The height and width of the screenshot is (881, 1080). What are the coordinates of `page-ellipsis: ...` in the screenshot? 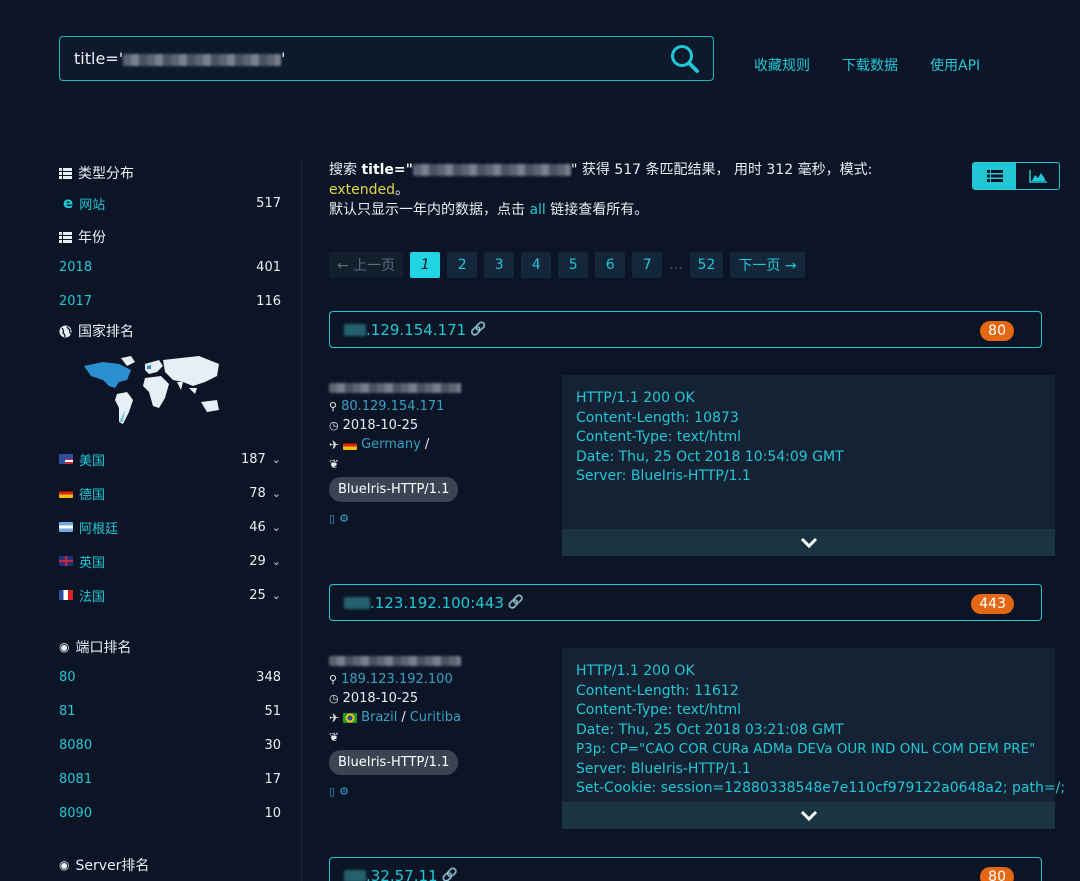 It's located at (676, 265).